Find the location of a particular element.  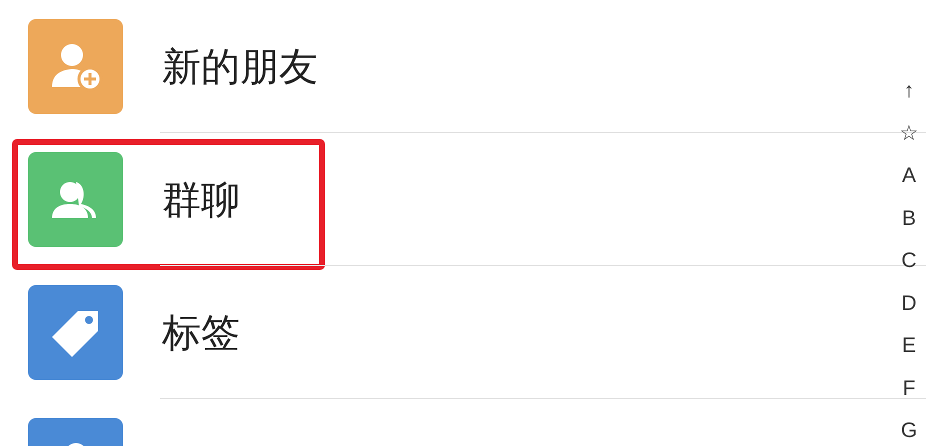

index-letter: F is located at coordinates (909, 389).